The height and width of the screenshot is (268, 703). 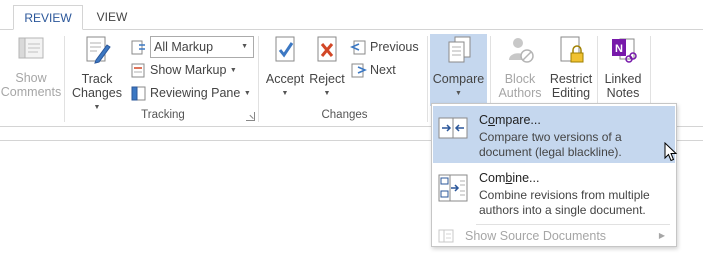 I want to click on combine-title-pre: Com, so click(x=492, y=178).